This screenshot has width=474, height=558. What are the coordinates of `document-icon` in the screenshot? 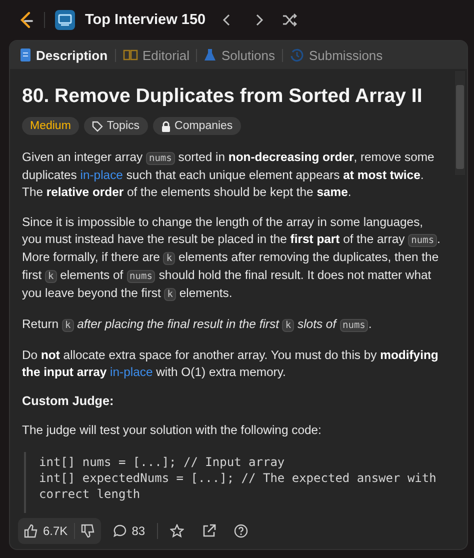 It's located at (25, 55).